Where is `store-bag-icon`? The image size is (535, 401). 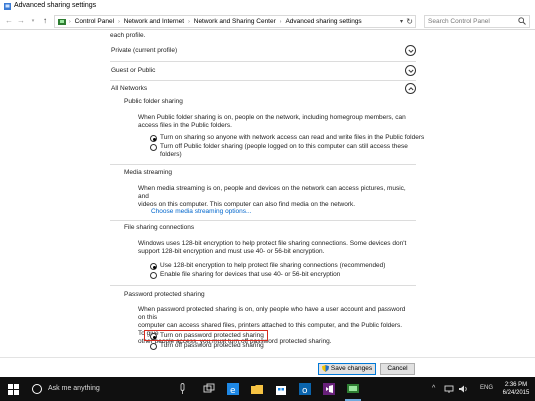
store-bag-icon is located at coordinates (281, 390).